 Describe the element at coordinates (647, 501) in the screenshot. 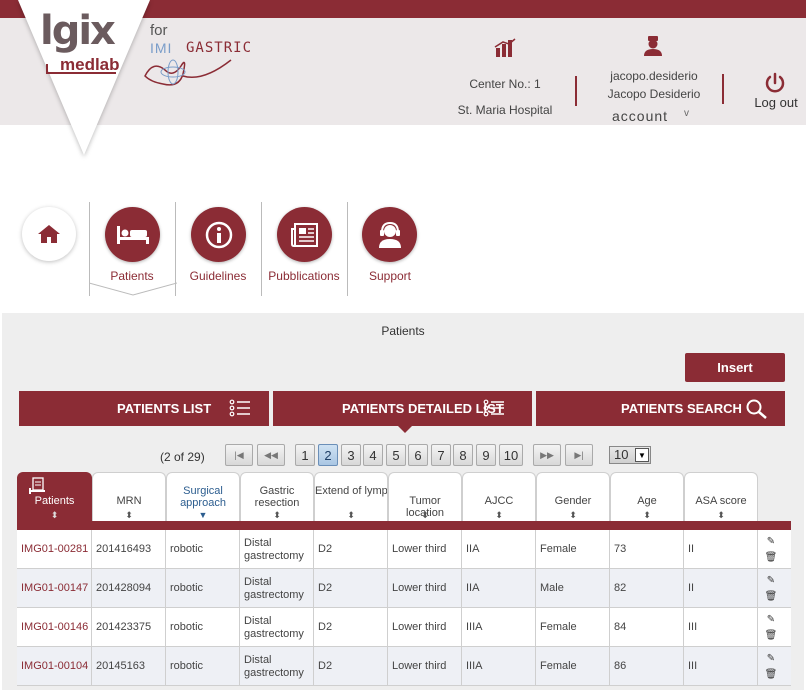

I see `column-label: Age` at that location.